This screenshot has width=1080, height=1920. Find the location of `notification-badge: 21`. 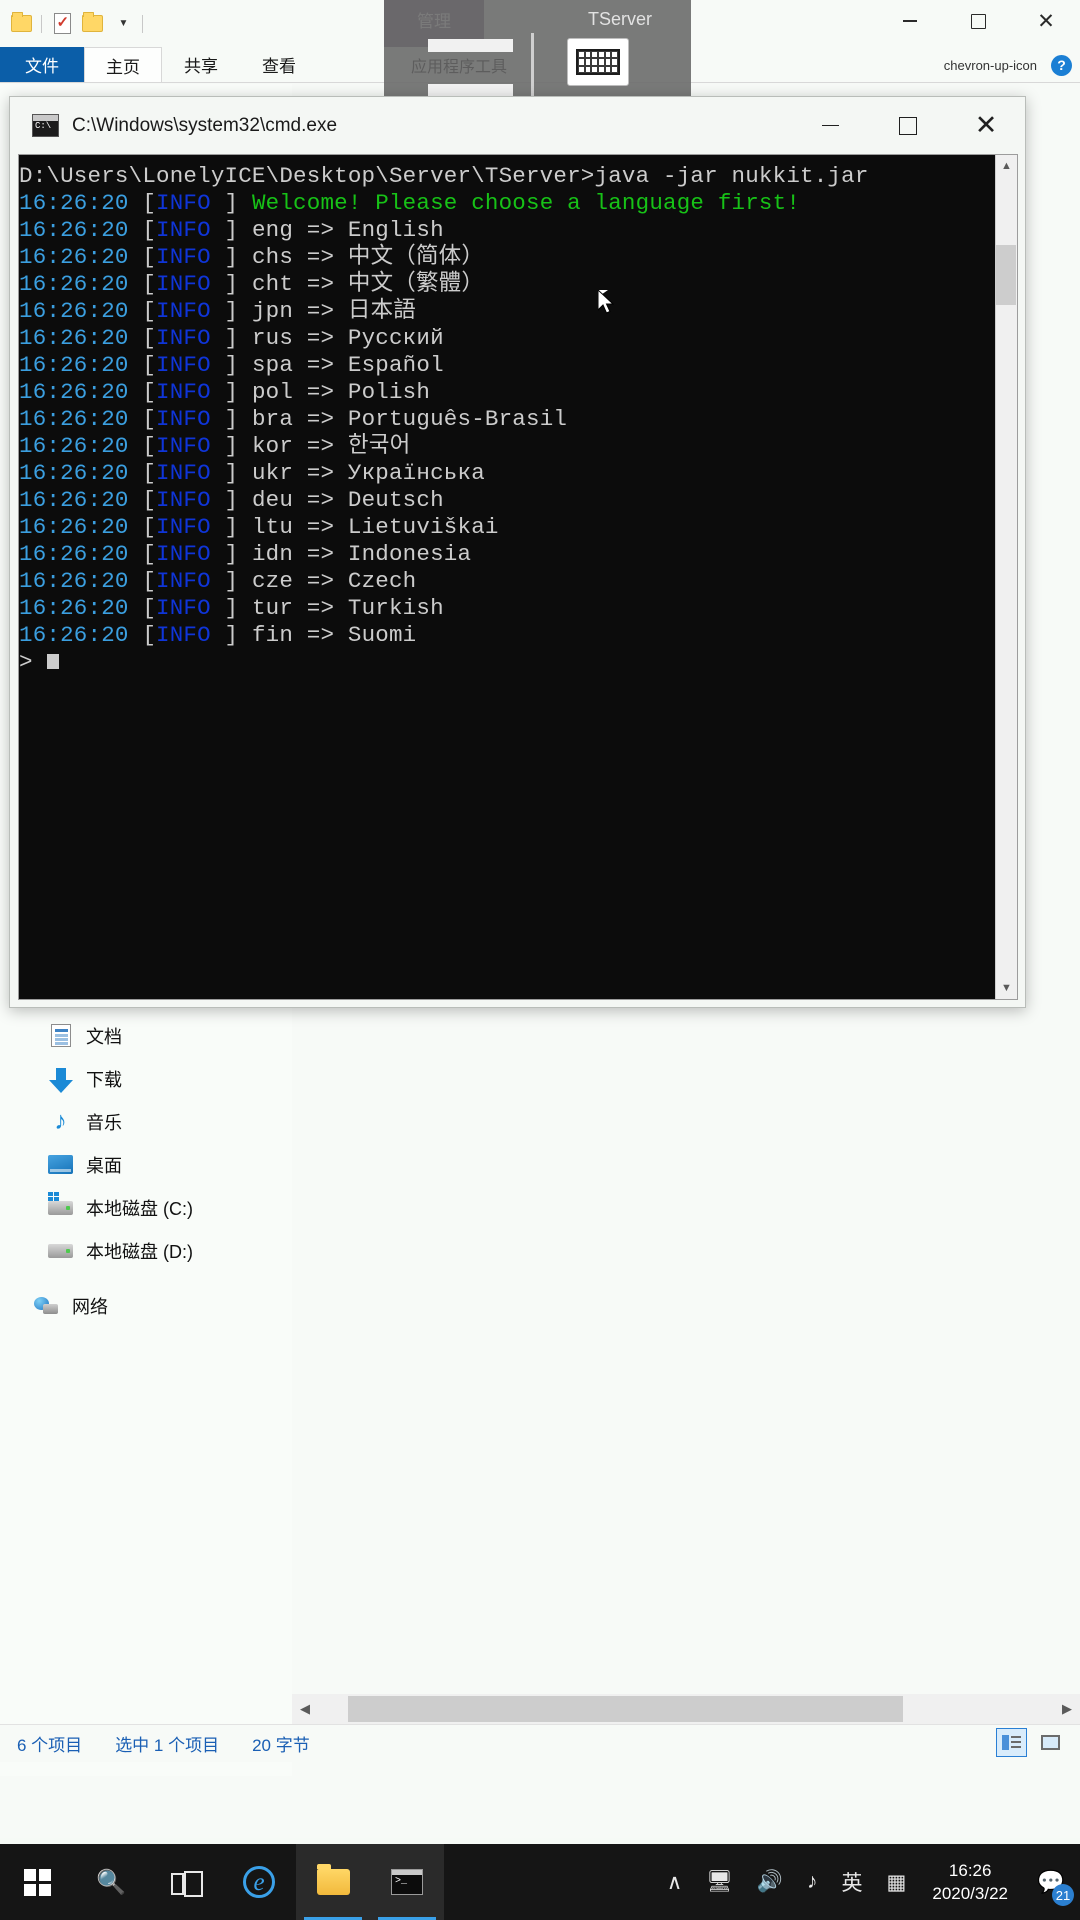

notification-badge: 21 is located at coordinates (1063, 1895).